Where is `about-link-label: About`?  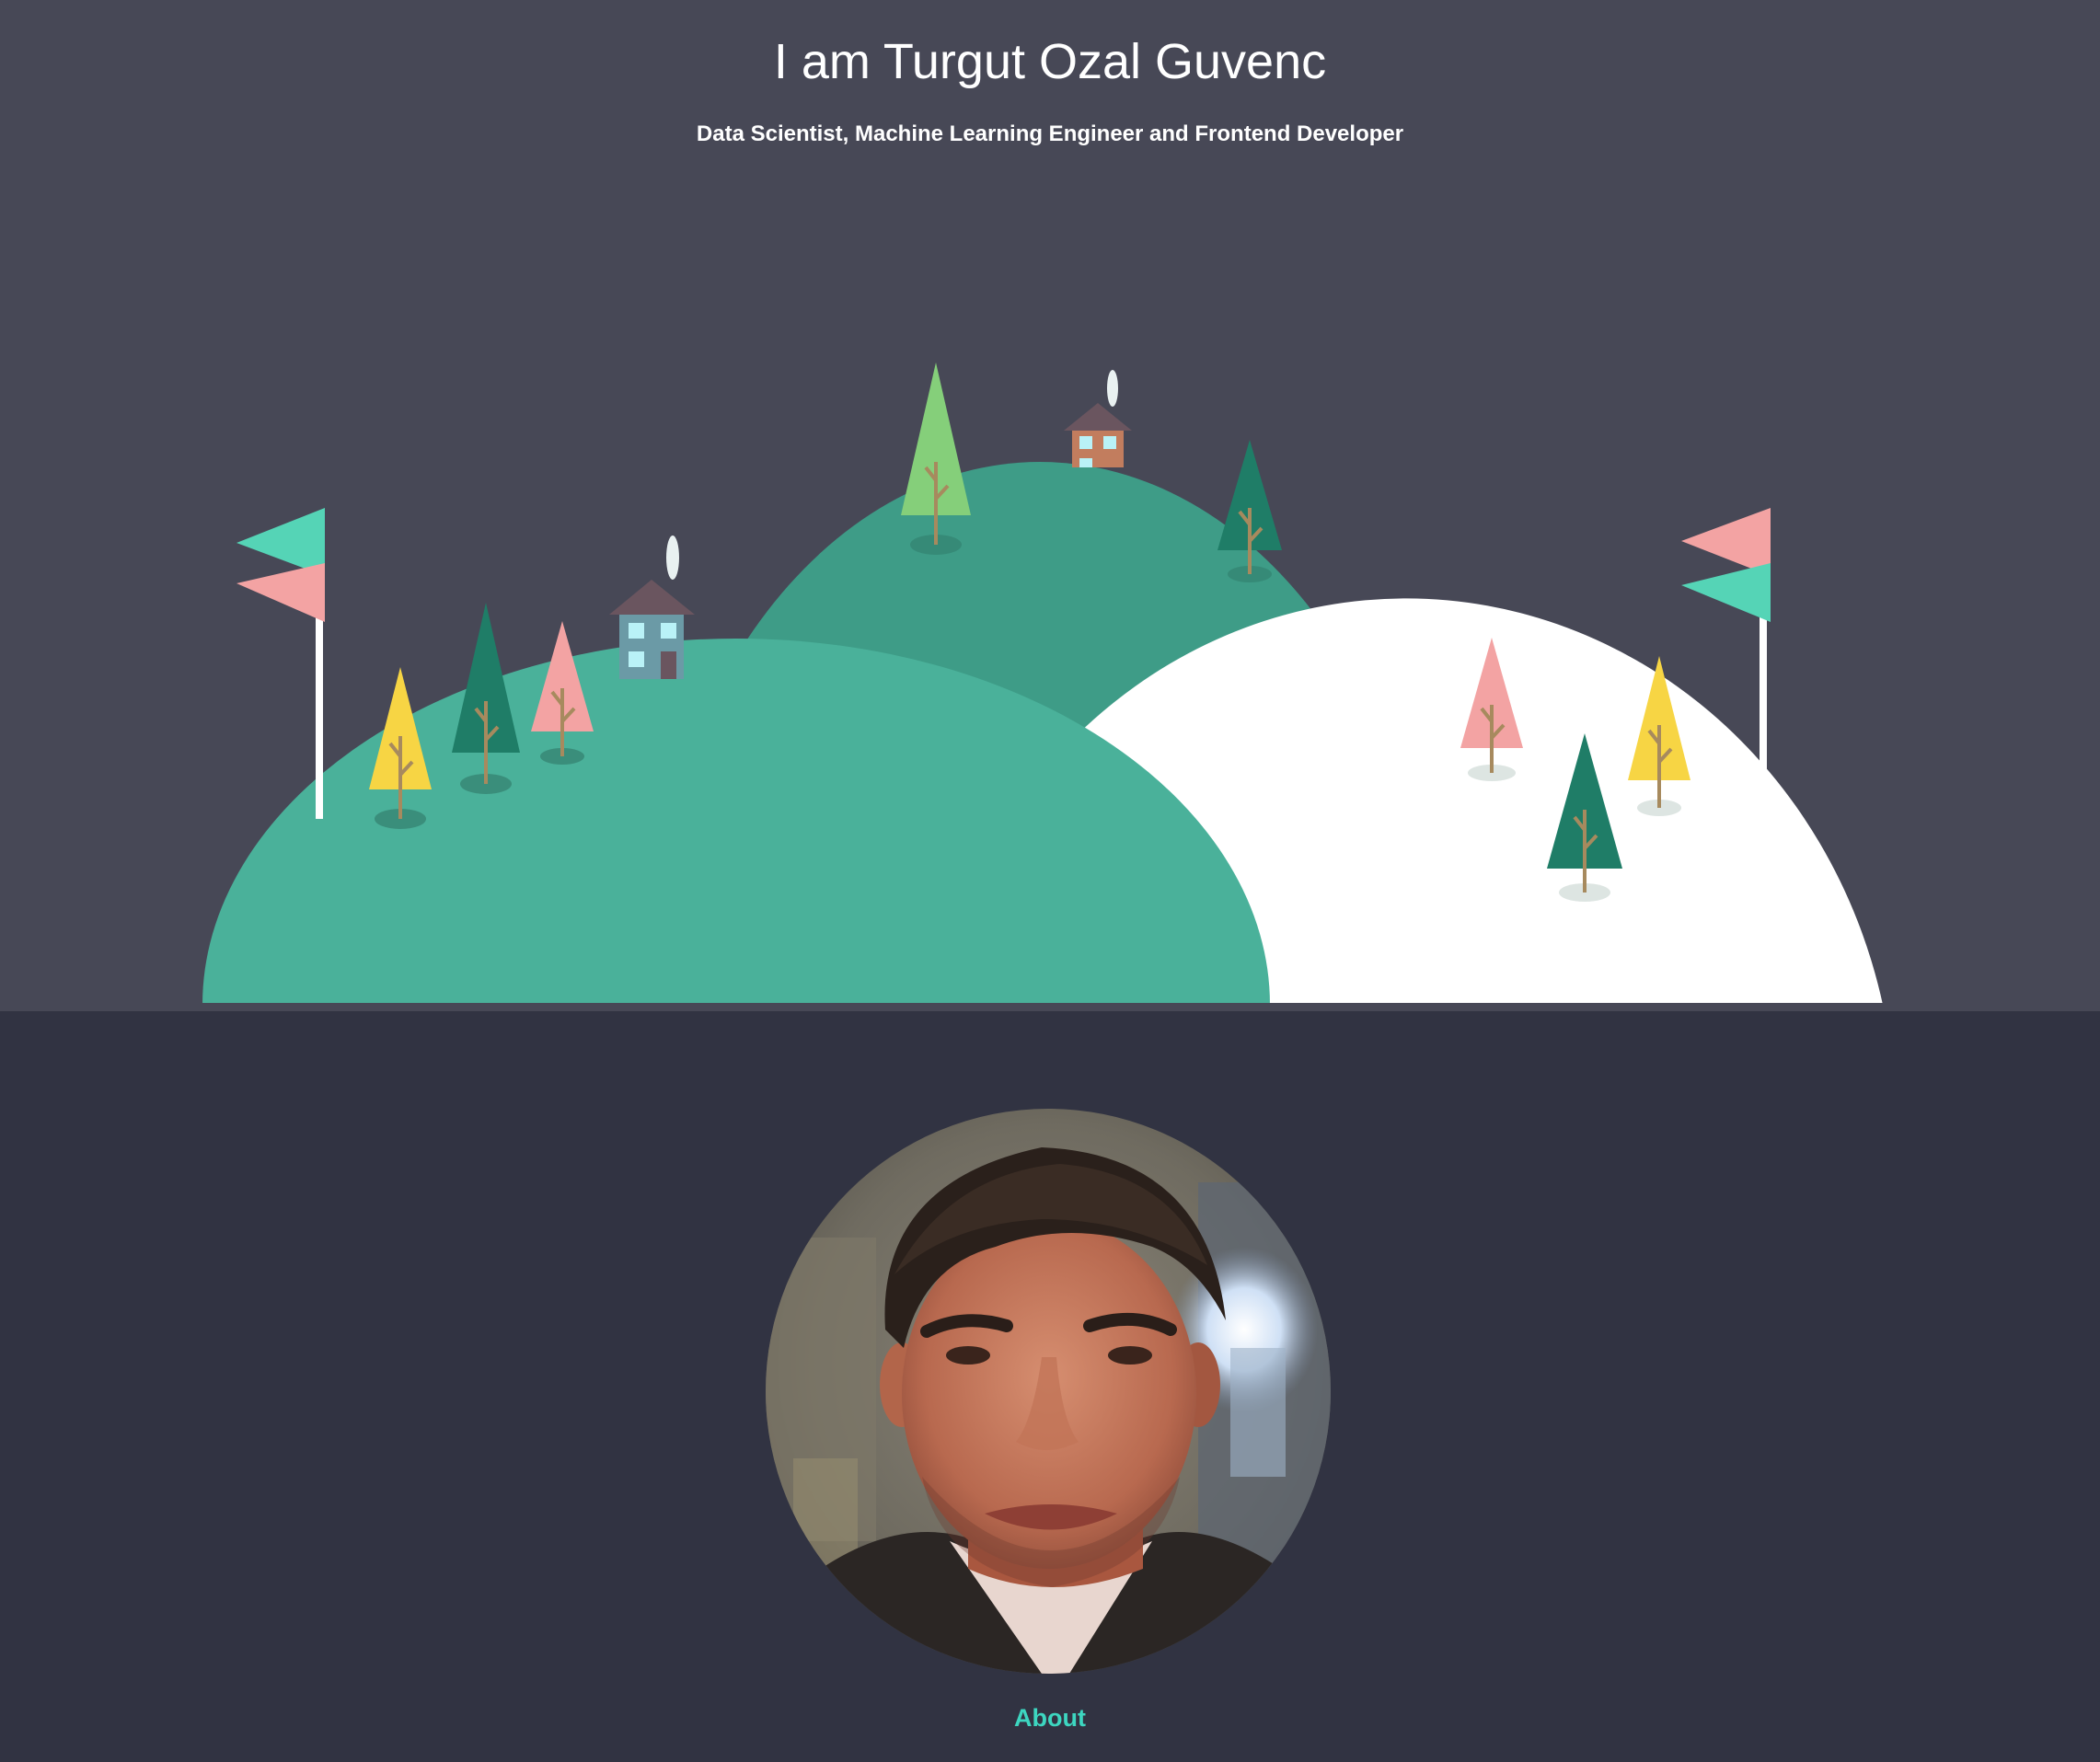 about-link-label: About is located at coordinates (1050, 1718).